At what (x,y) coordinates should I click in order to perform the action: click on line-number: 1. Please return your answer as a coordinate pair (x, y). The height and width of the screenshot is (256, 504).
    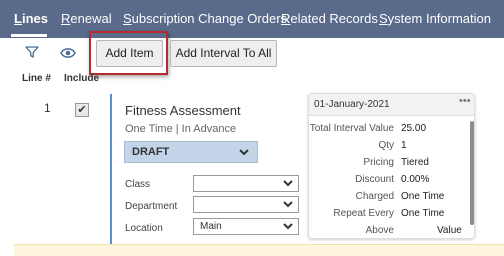
    Looking at the image, I should click on (47, 108).